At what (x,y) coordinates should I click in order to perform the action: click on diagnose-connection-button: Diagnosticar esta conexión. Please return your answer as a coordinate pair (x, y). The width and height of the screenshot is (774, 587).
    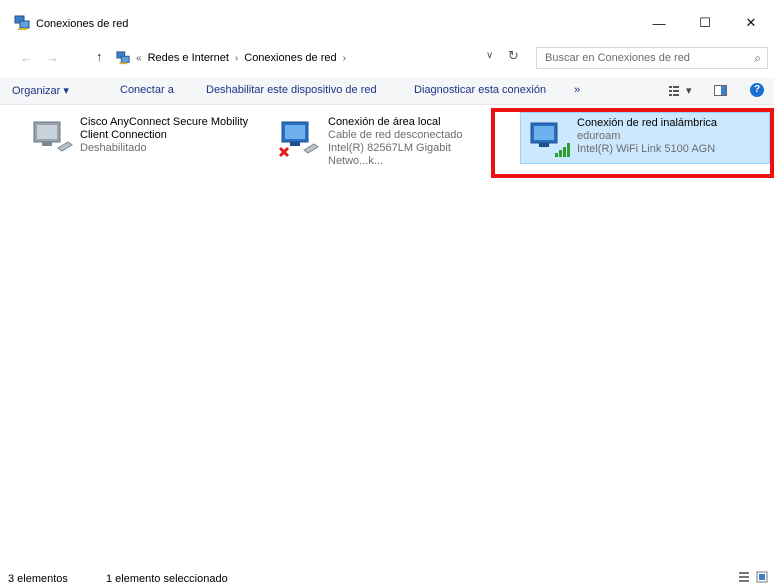
    Looking at the image, I should click on (480, 90).